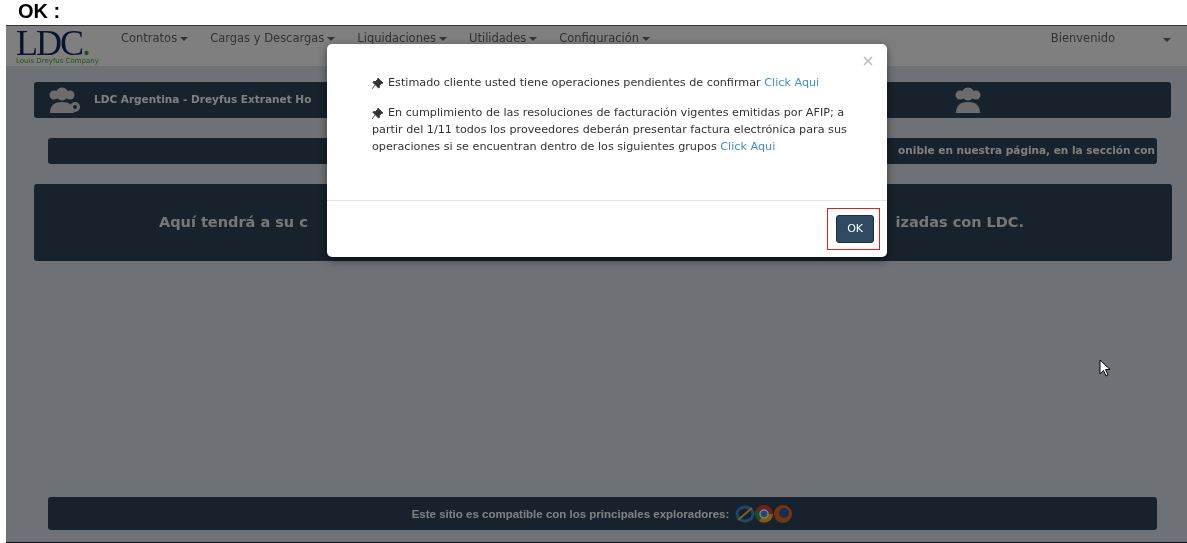 This screenshot has height=543, width=1187. Describe the element at coordinates (1118, 39) in the screenshot. I see `user-menu: Bienvenido` at that location.